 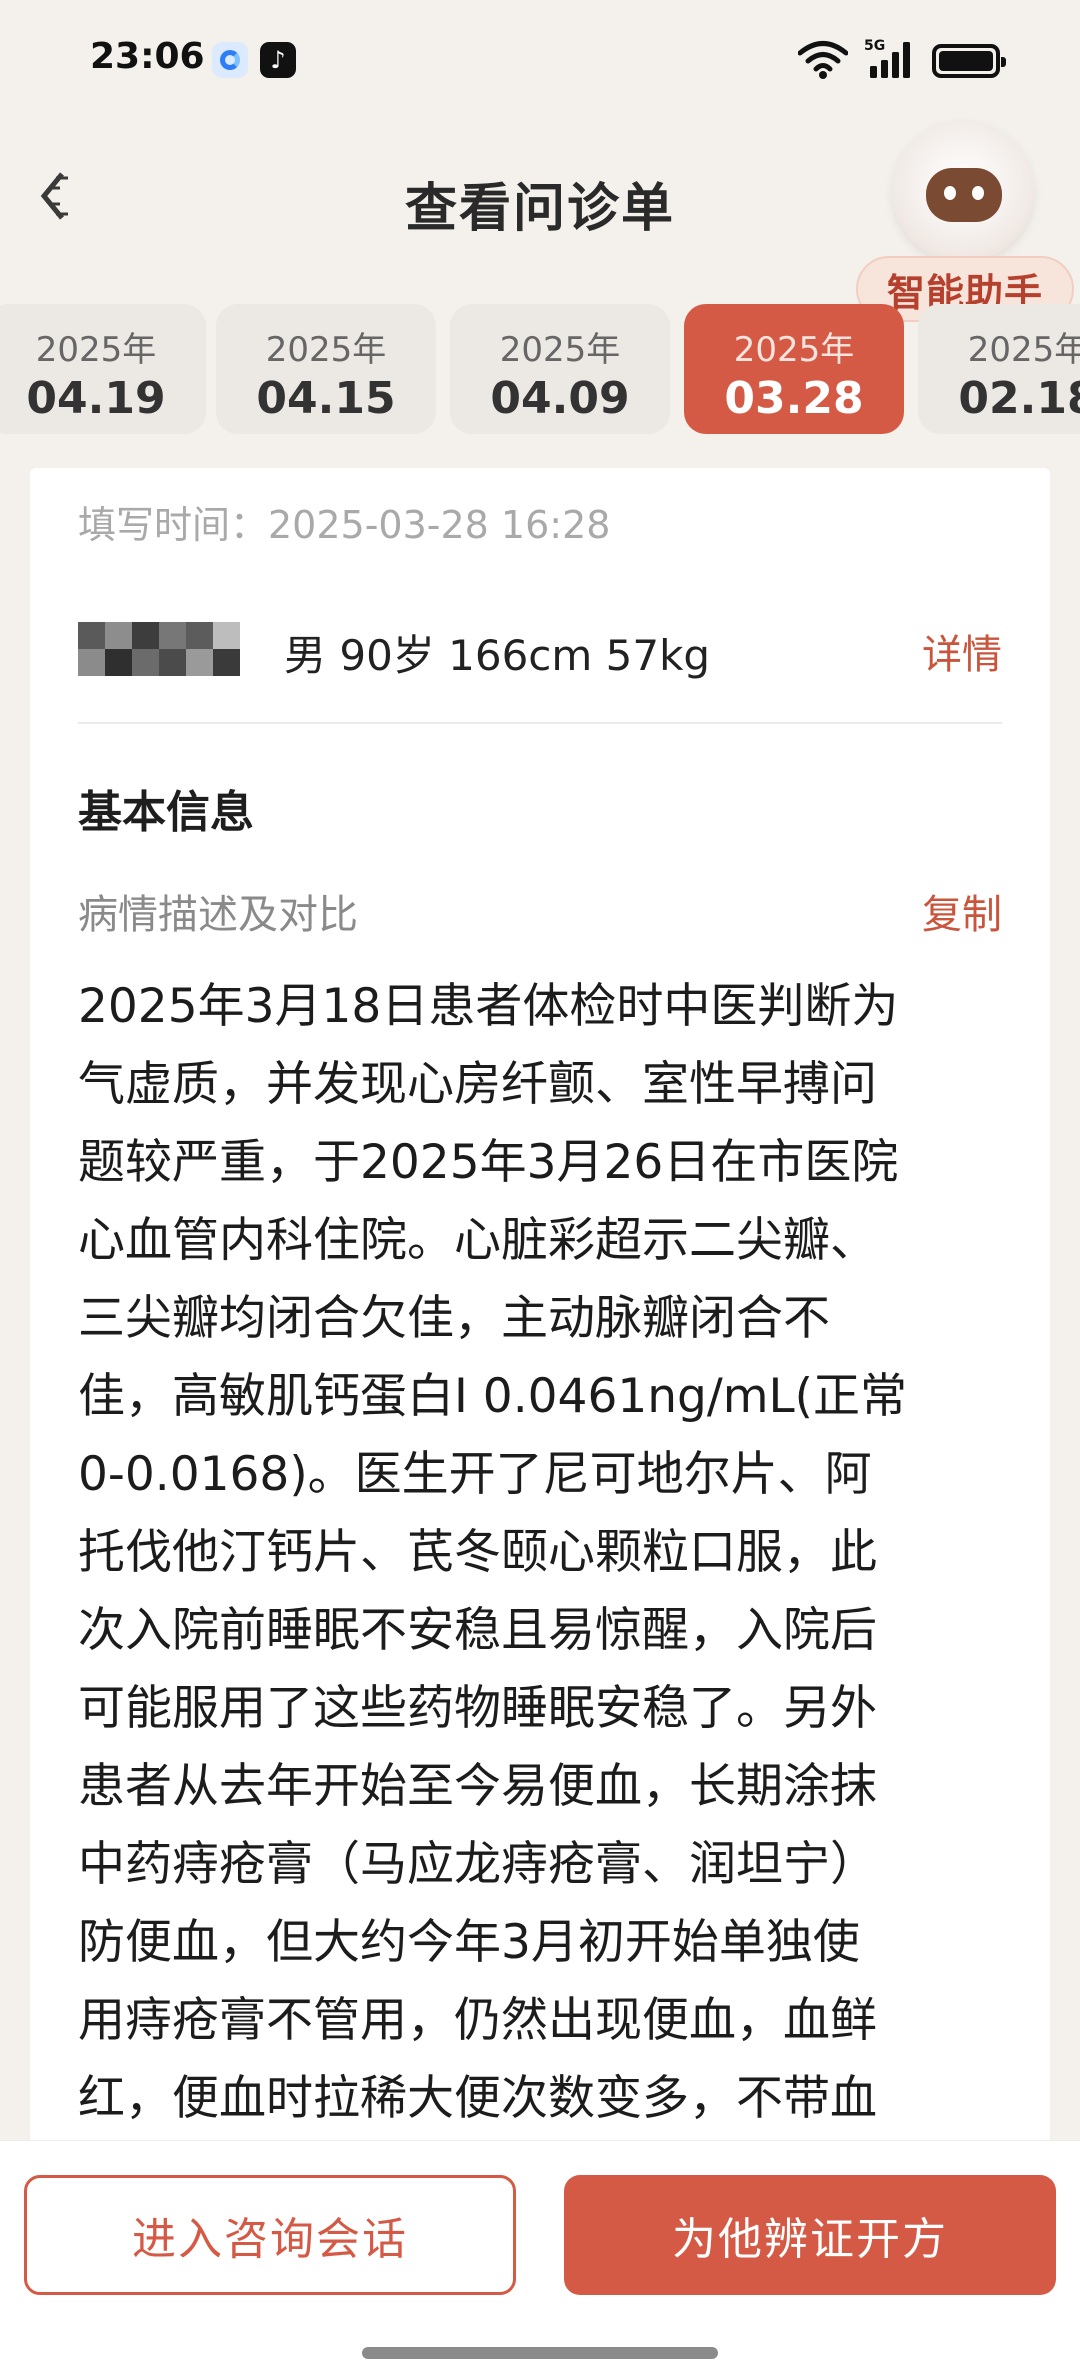 I want to click on wifi-icon, so click(x=823, y=60).